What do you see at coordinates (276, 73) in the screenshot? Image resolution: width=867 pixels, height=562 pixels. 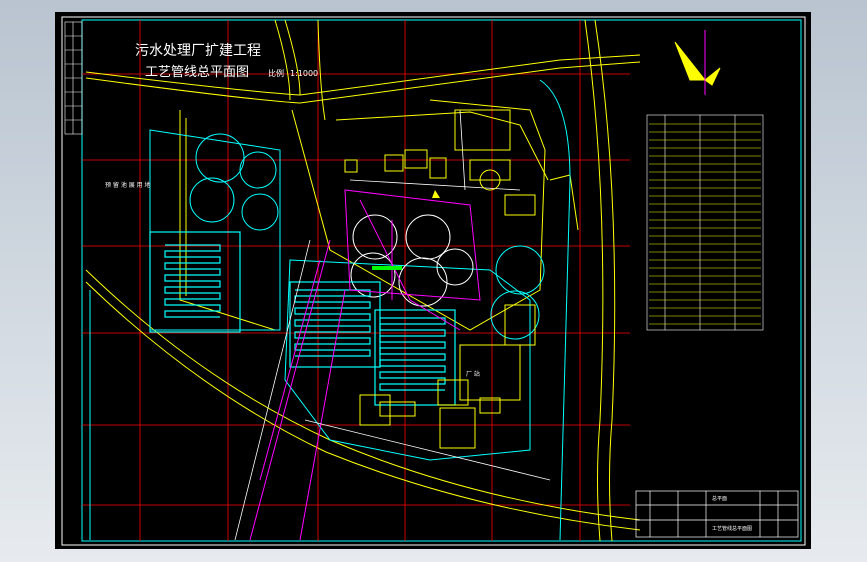 I see `scale-label: 比例` at bounding box center [276, 73].